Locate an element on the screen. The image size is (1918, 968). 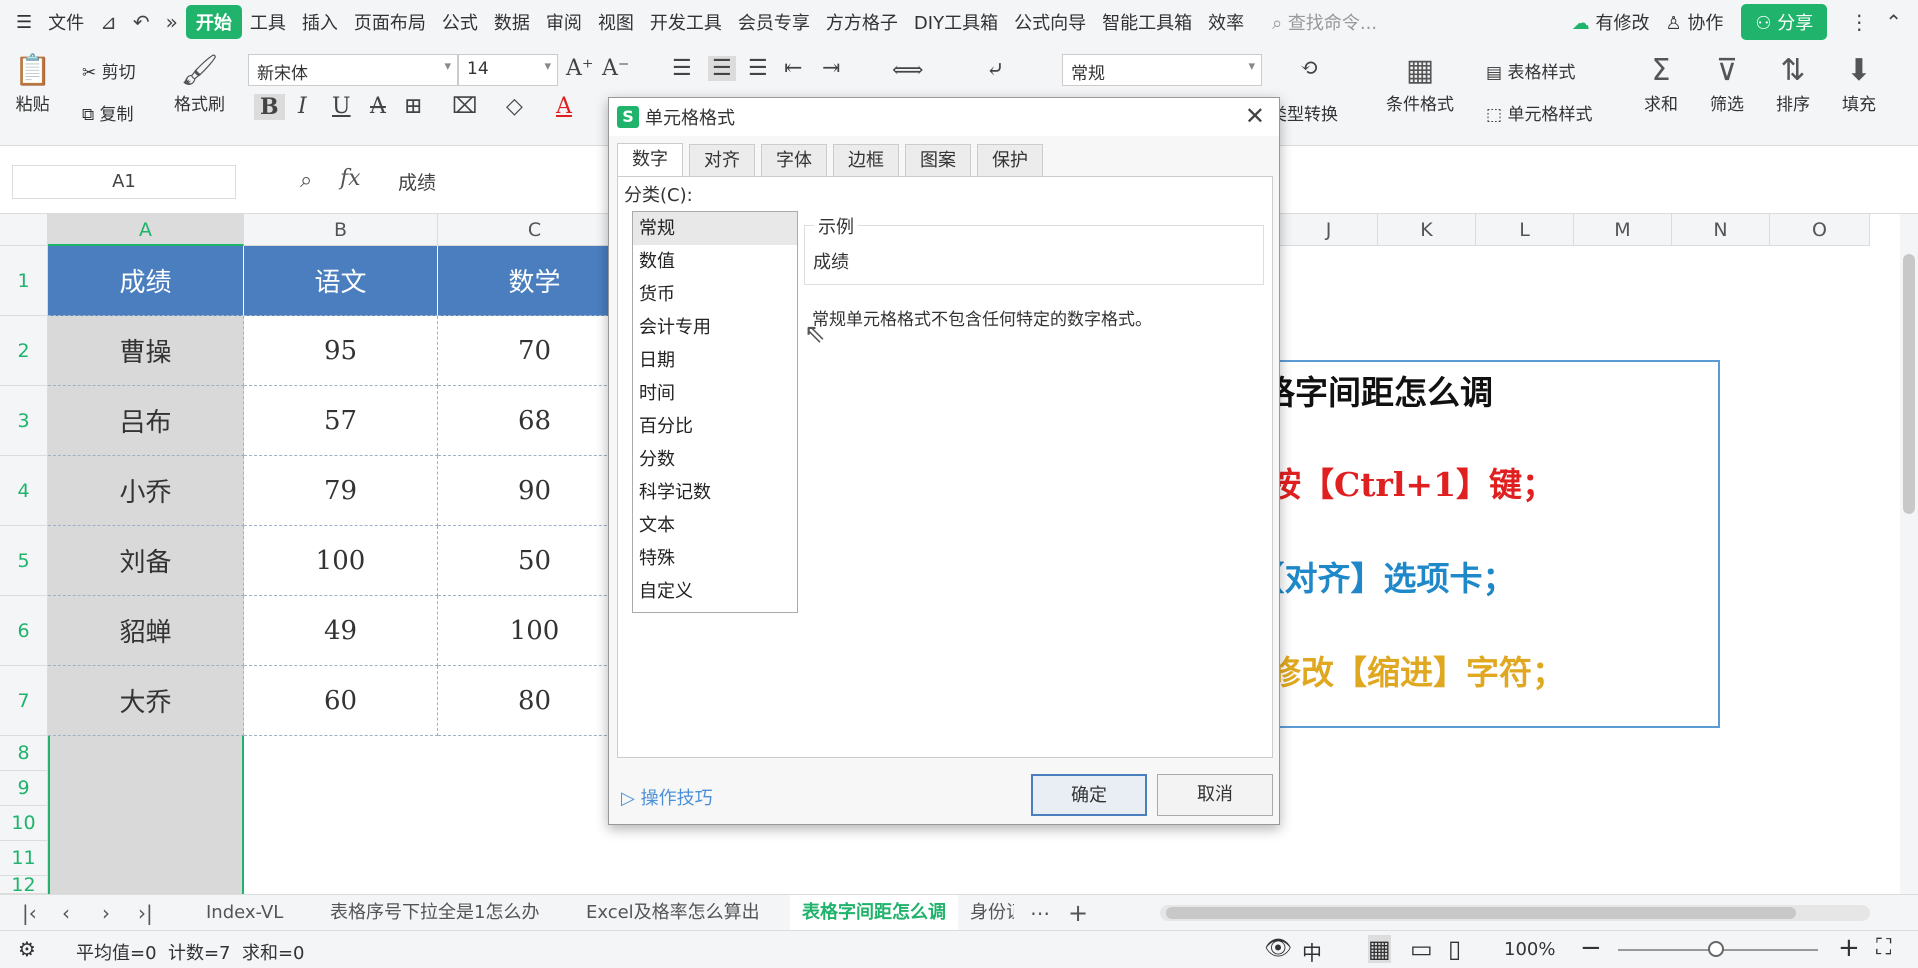
format-painter-button: 🖌 格式刷 is located at coordinates (199, 83).